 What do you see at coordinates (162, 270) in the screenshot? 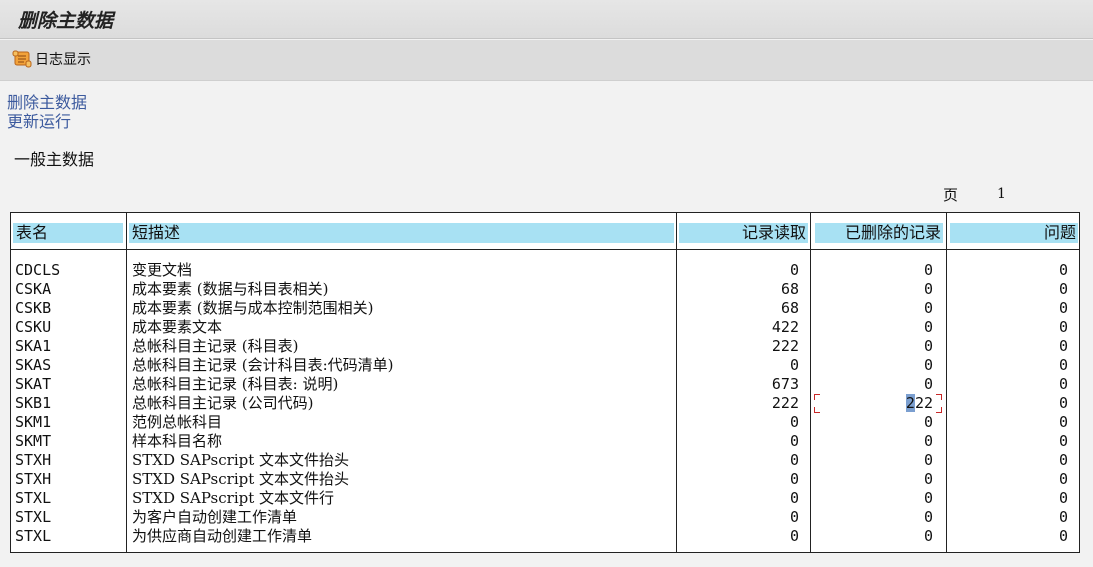
I see `table-cell-description: 变更文档` at bounding box center [162, 270].